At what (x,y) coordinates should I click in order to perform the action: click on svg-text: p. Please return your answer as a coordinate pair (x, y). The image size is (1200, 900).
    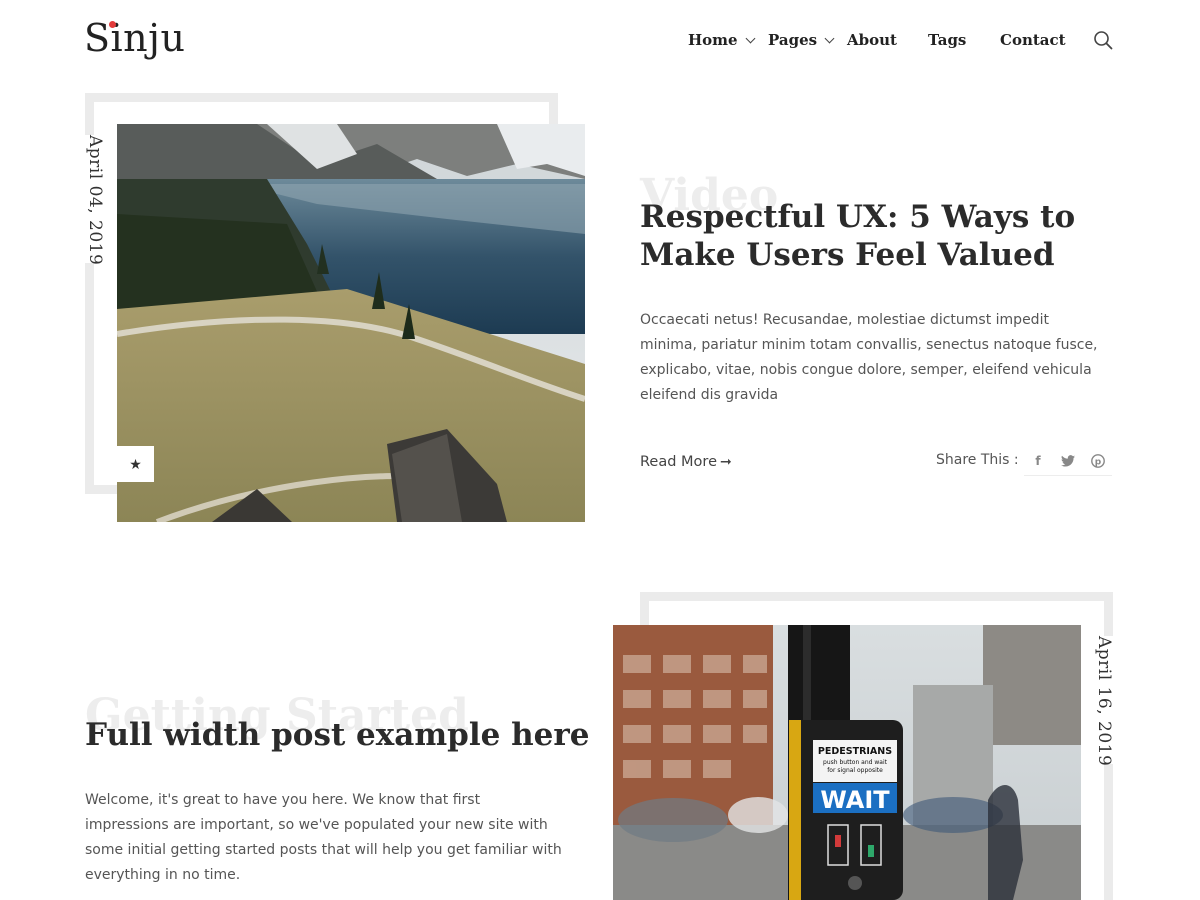
    Looking at the image, I should click on (1098, 463).